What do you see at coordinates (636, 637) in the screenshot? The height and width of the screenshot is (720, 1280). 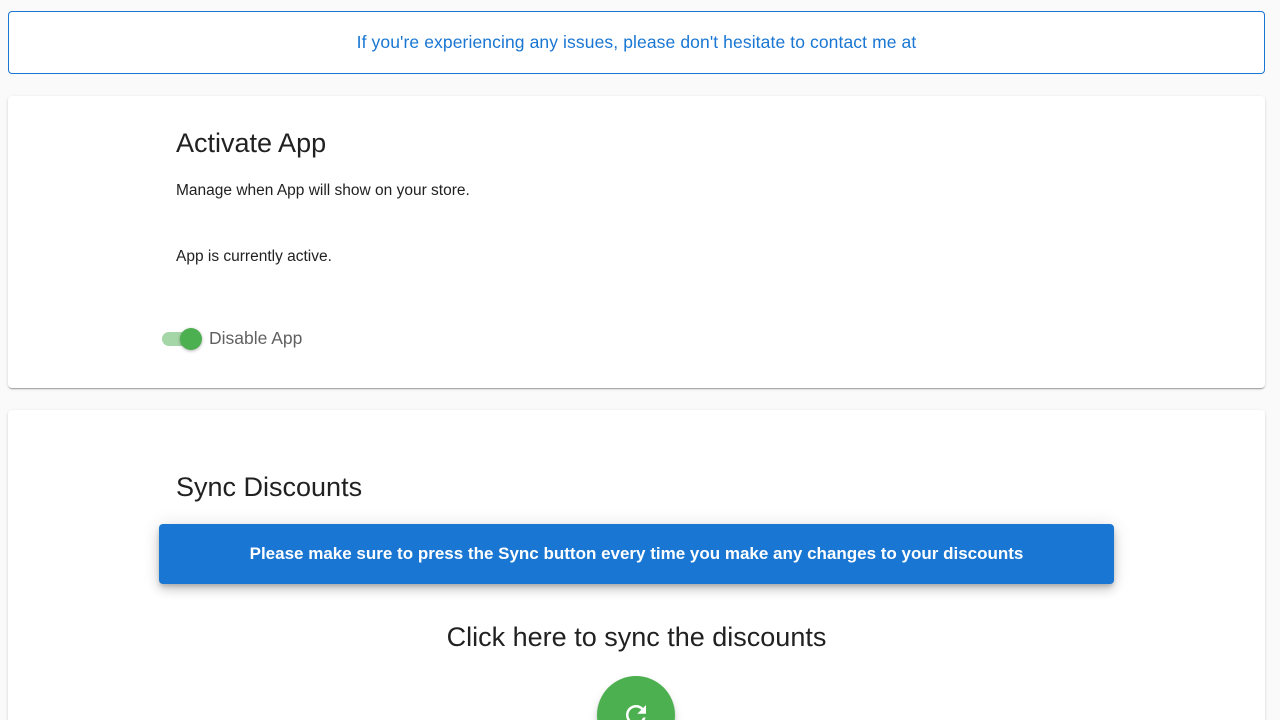 I see `sync-cta-text: Click here to sync the discounts` at bounding box center [636, 637].